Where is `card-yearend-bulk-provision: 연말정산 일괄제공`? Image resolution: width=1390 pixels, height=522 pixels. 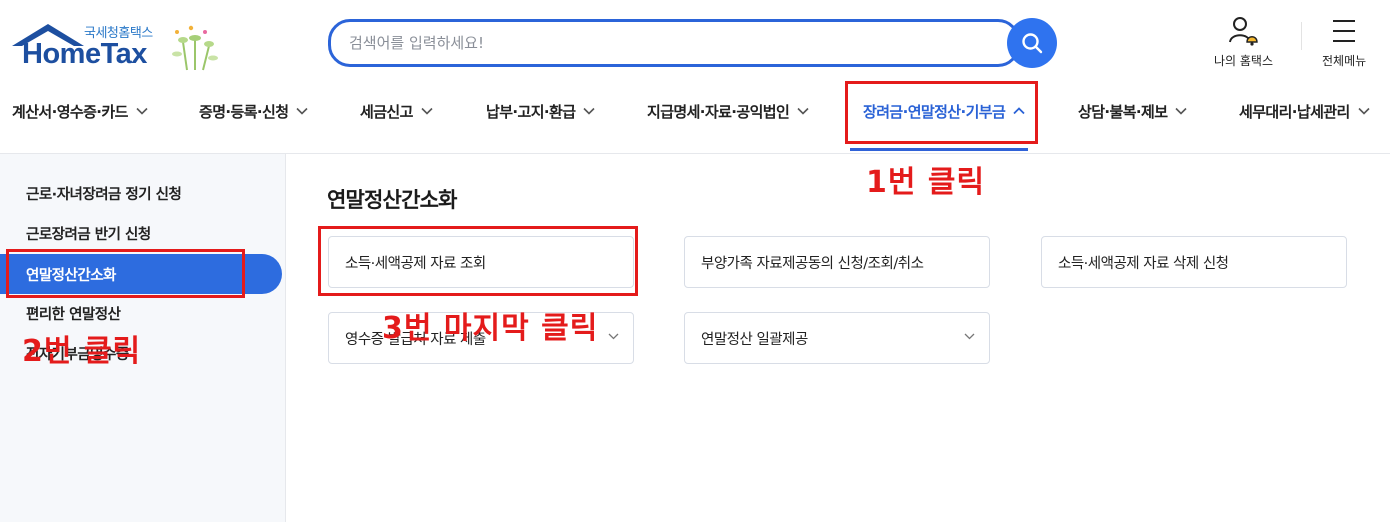 card-yearend-bulk-provision: 연말정산 일괄제공 is located at coordinates (837, 338).